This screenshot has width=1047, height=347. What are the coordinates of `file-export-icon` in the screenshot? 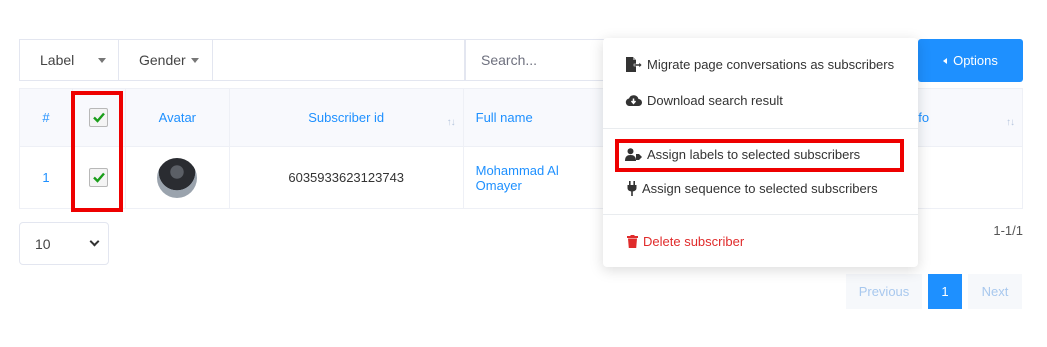 It's located at (634, 64).